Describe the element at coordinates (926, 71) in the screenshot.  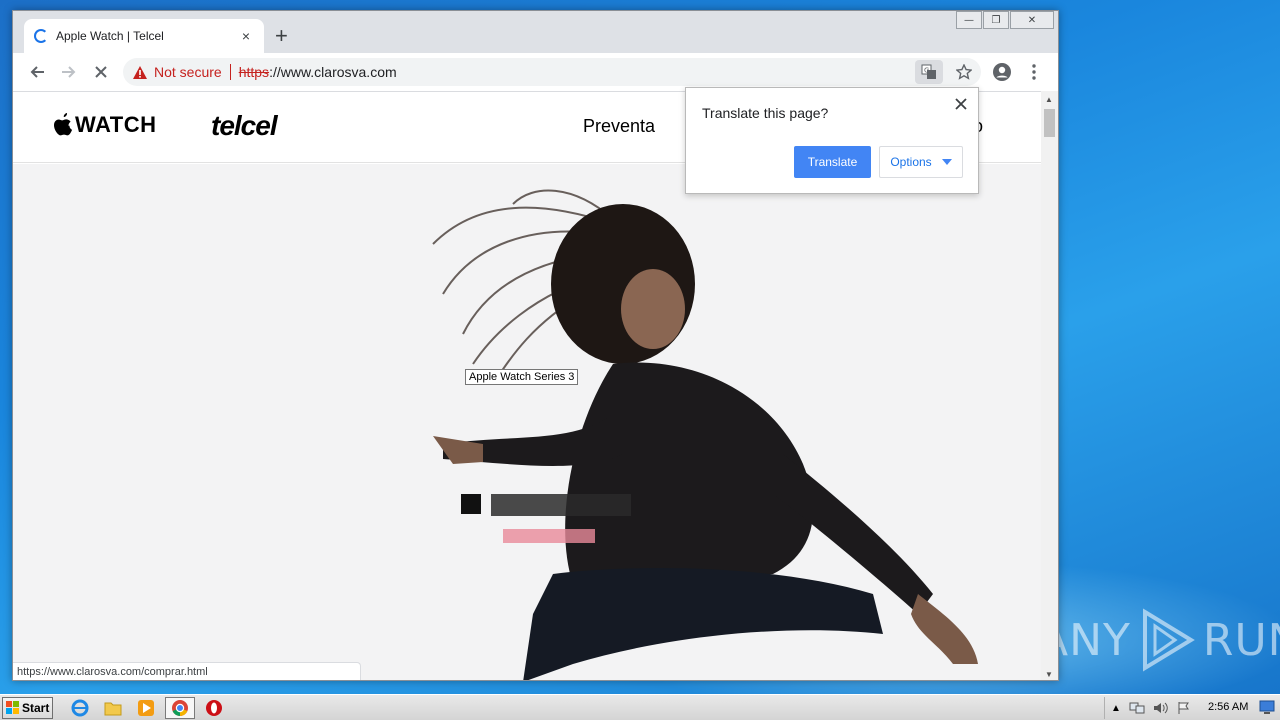
I see `svg-text: G` at that location.